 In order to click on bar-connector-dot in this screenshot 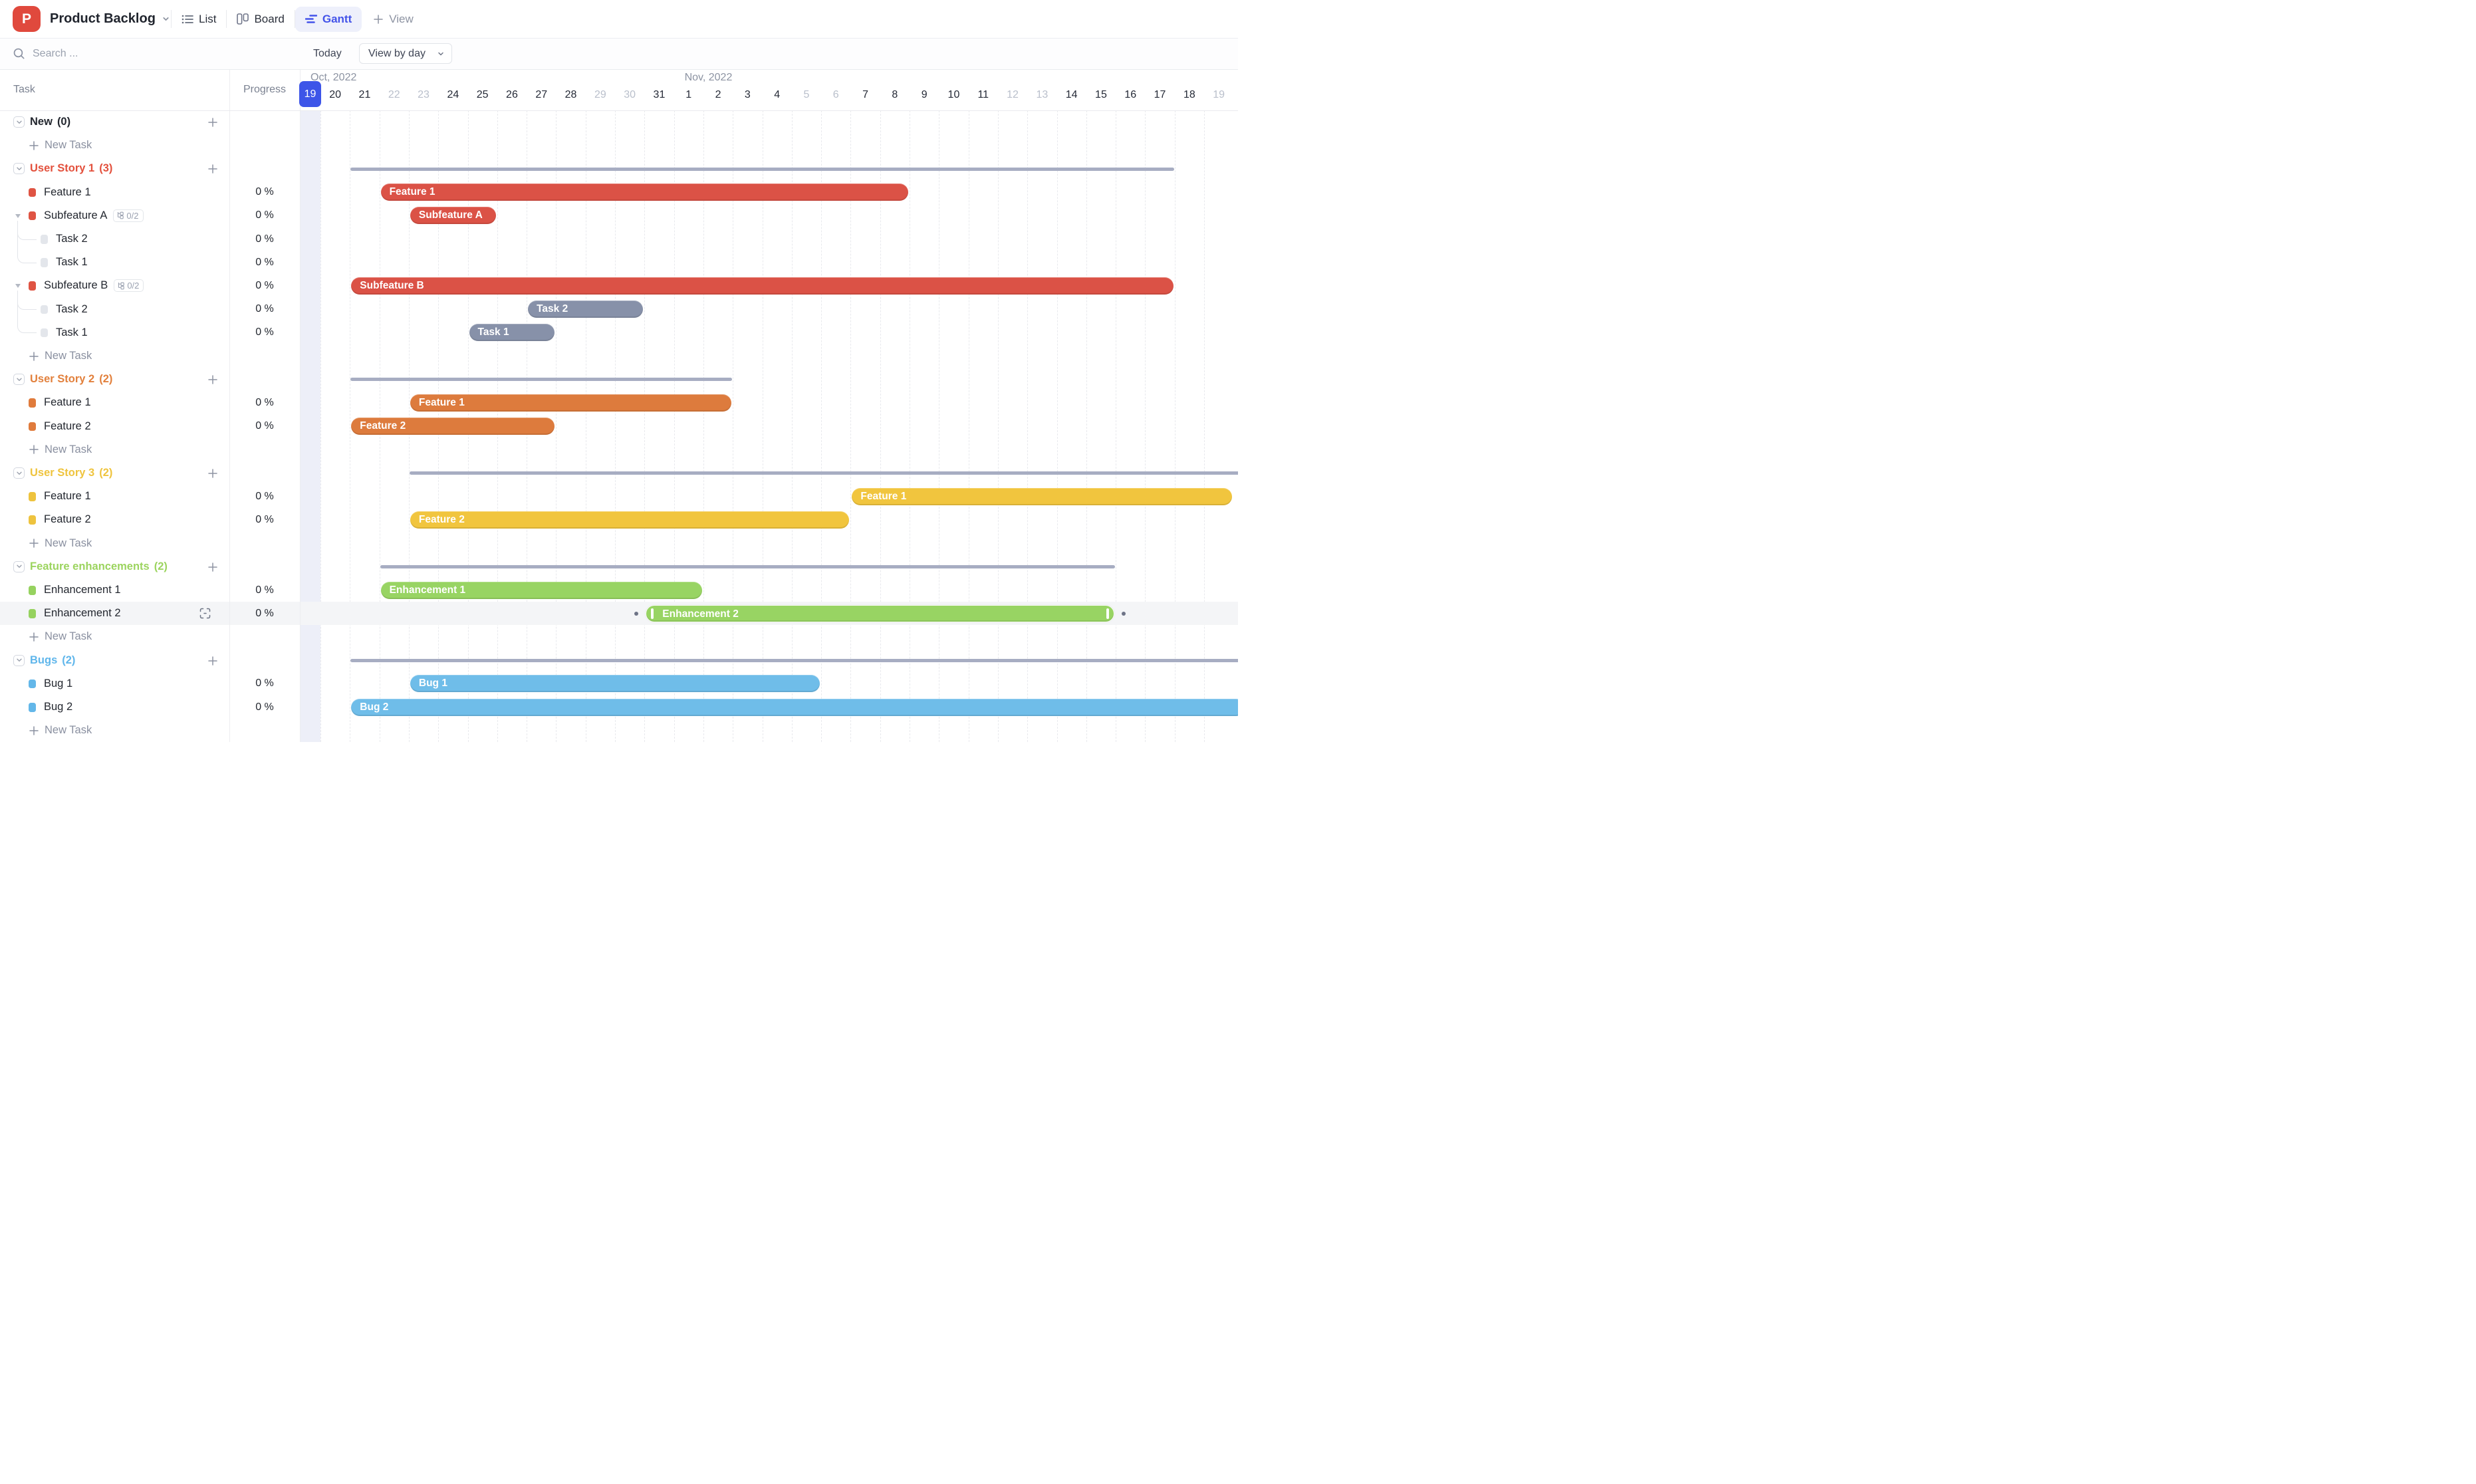, I will do `click(1124, 613)`.